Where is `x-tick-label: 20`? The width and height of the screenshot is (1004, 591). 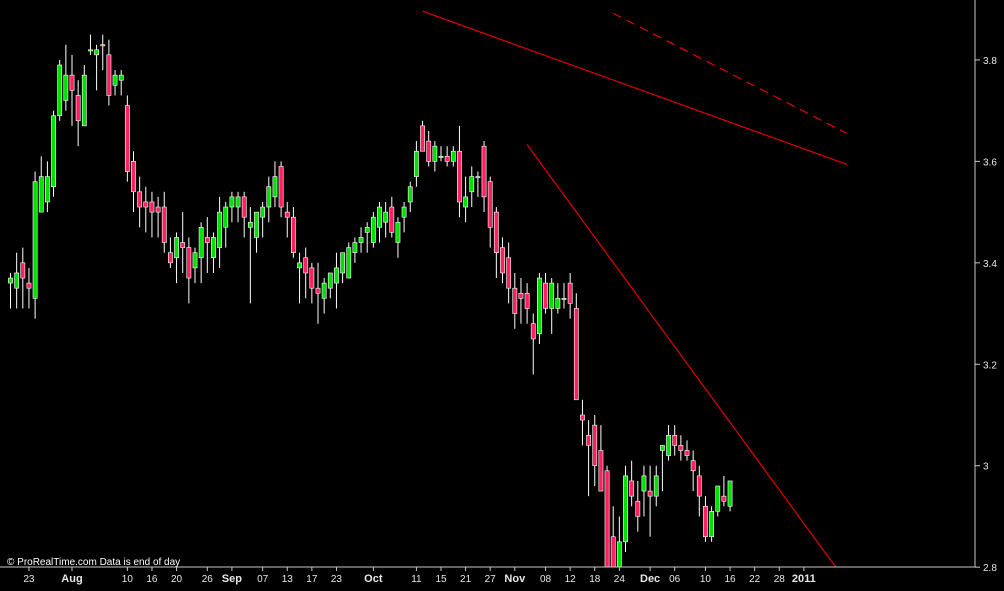 x-tick-label: 20 is located at coordinates (177, 579).